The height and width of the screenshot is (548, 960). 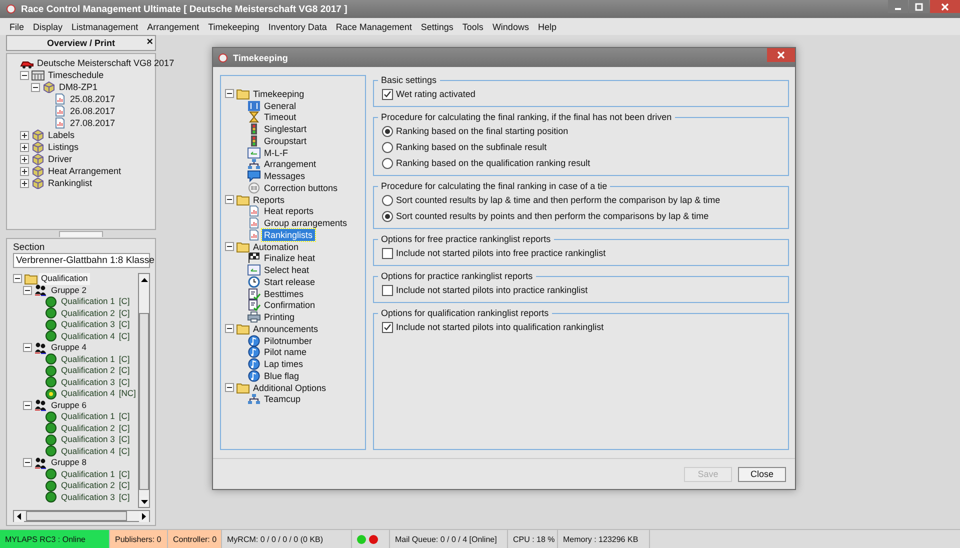 What do you see at coordinates (98, 394) in the screenshot?
I see `tree-item: Qualification 4 [NC]` at bounding box center [98, 394].